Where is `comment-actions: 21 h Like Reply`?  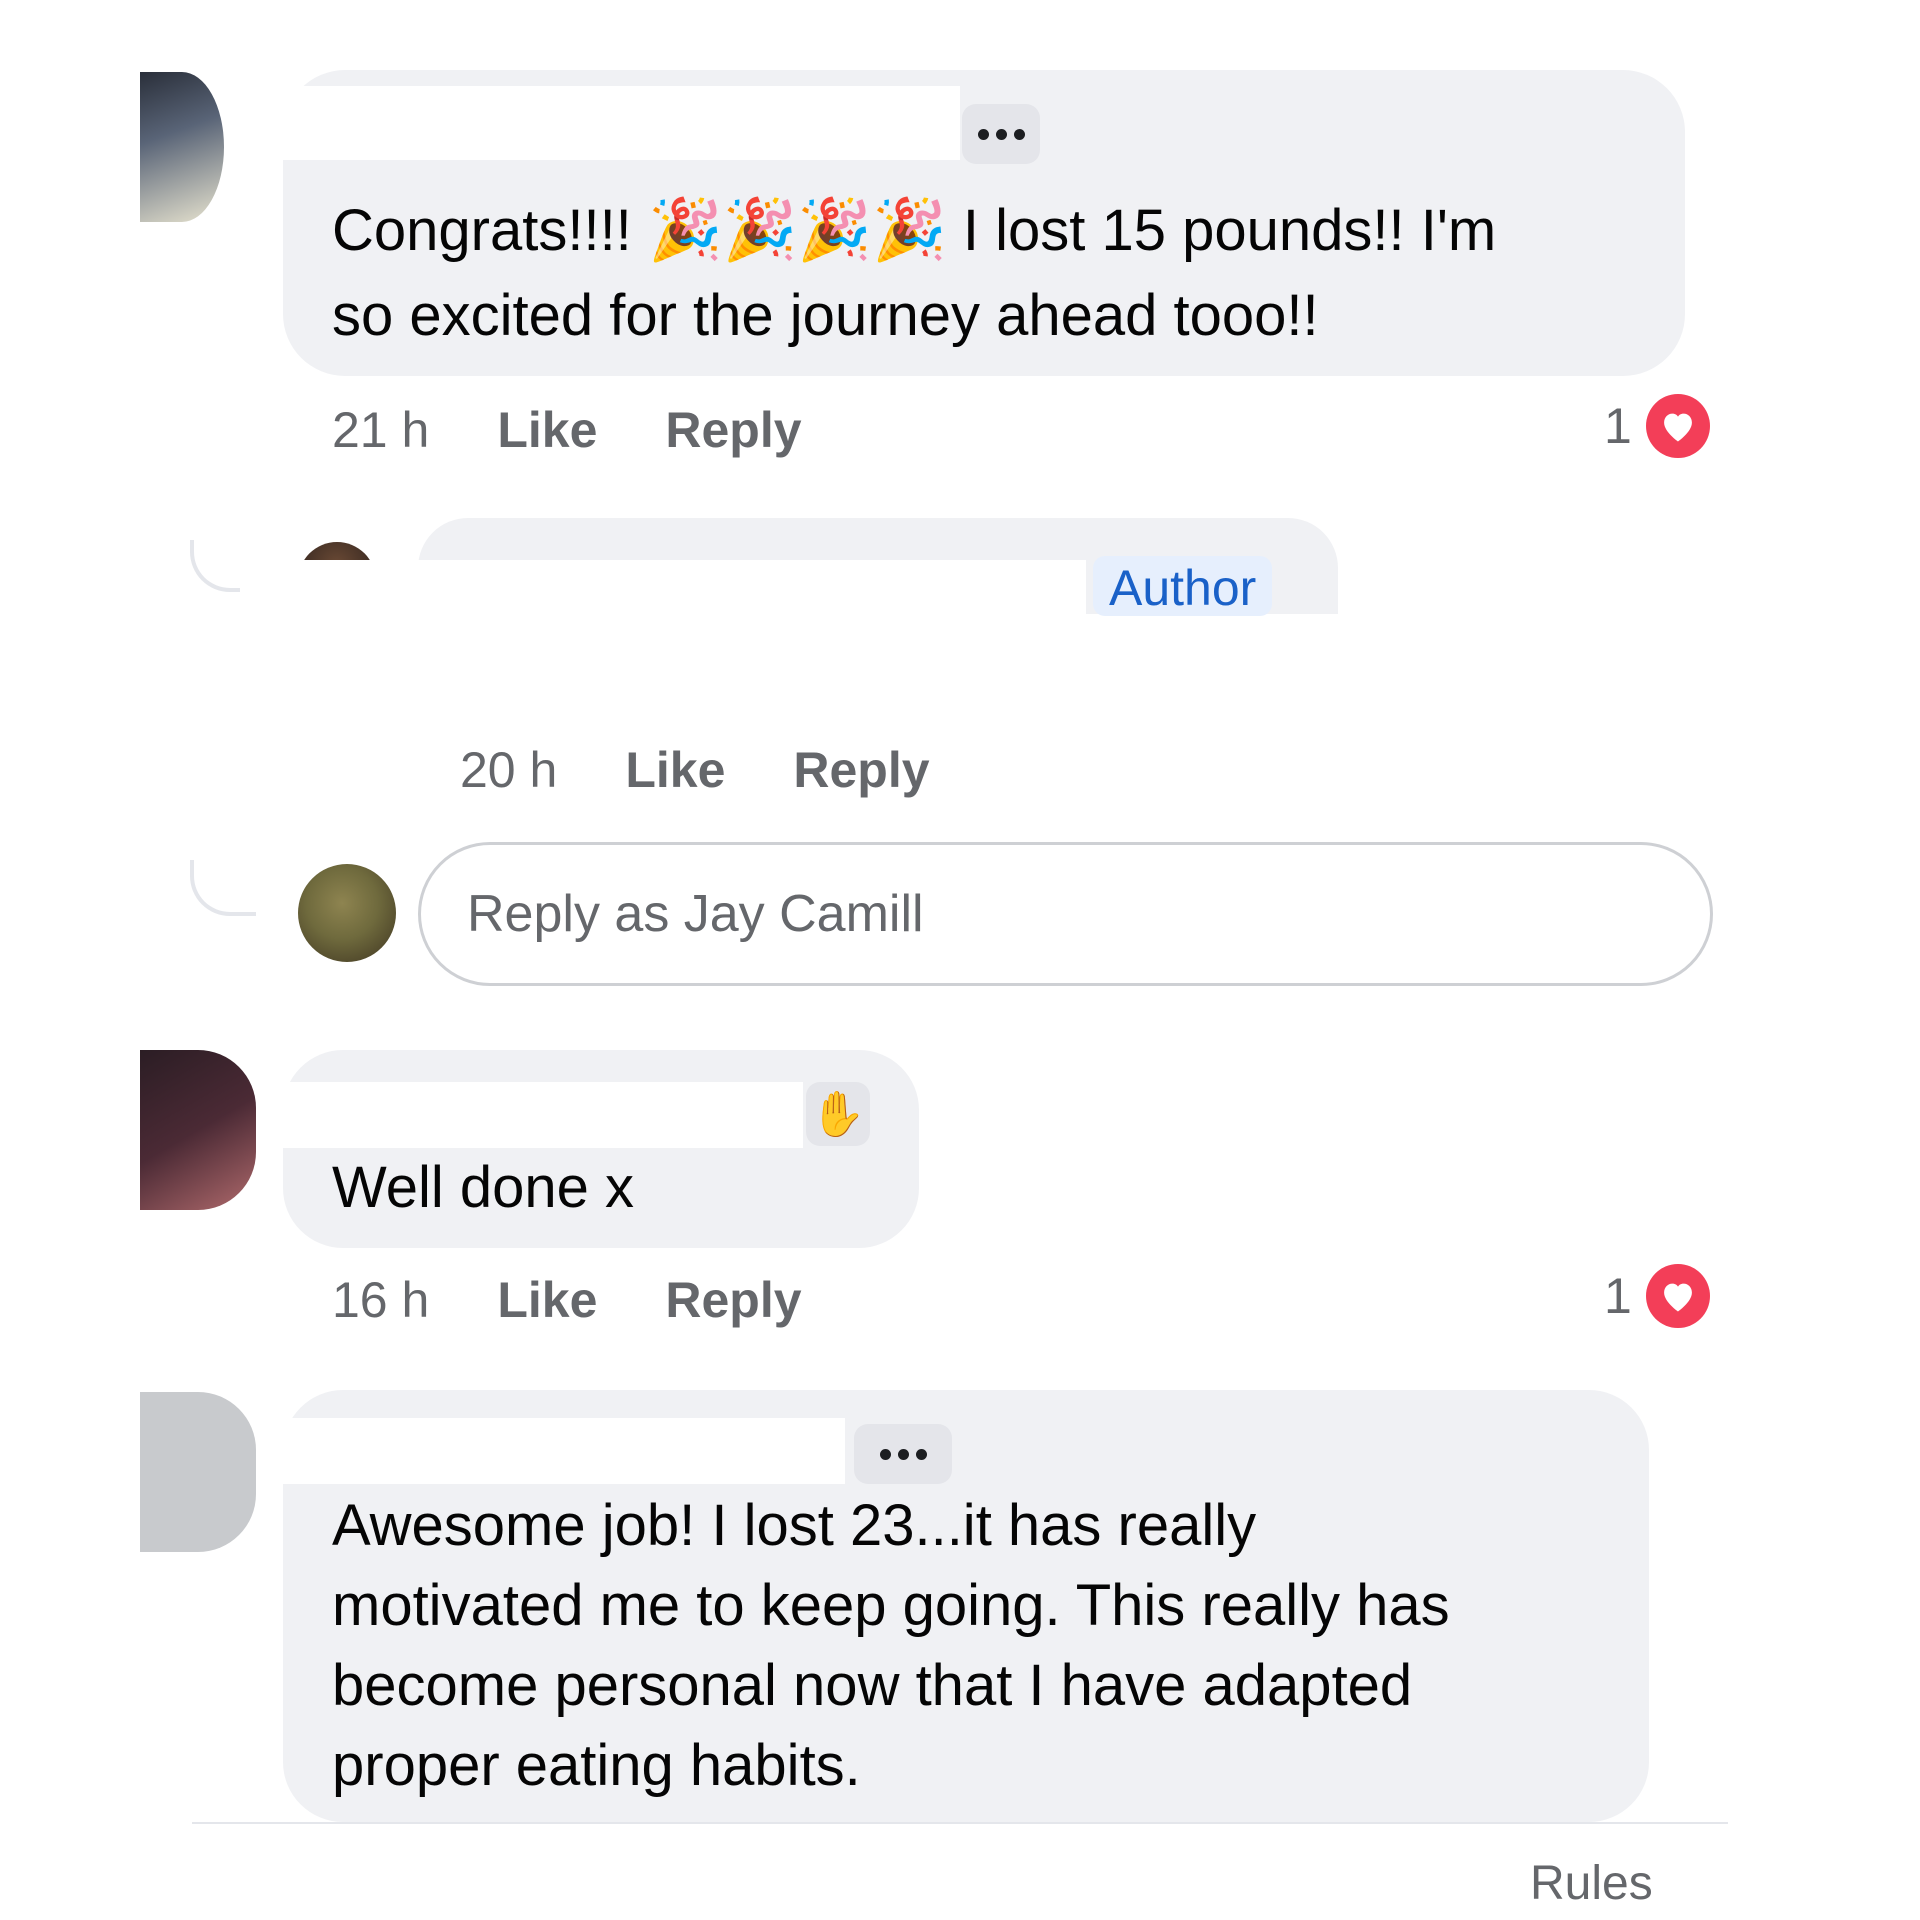 comment-actions: 21 h Like Reply is located at coordinates (601, 430).